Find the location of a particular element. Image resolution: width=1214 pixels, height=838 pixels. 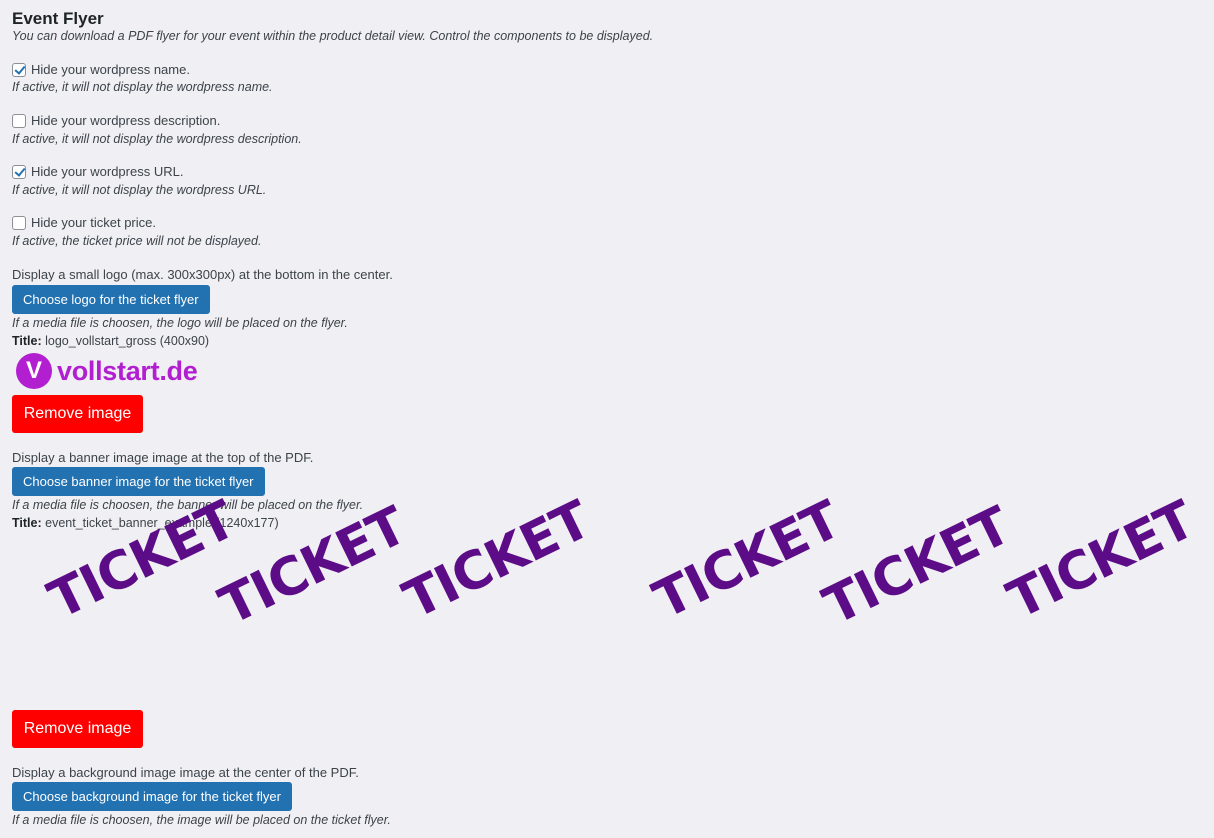

option-hide-price: Hide your ticket price. is located at coordinates (84, 222).